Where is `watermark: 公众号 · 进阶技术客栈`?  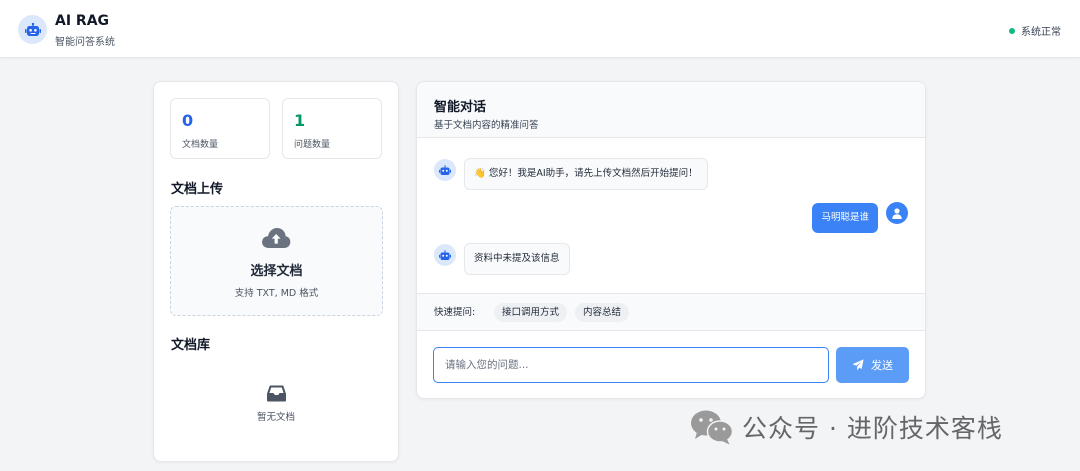 watermark: 公众号 · 进阶技术客栈 is located at coordinates (846, 427).